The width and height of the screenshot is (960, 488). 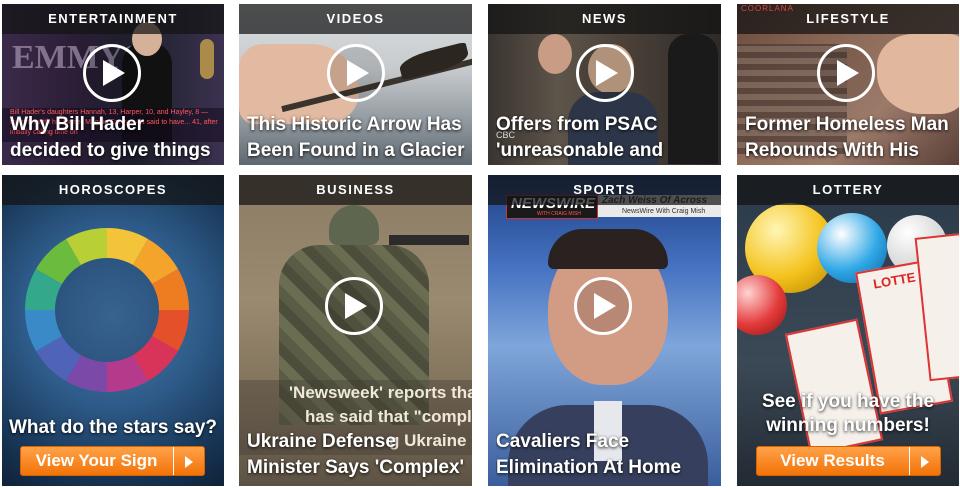 What do you see at coordinates (847, 124) in the screenshot?
I see `headline-line-1: Former Homeless Man` at bounding box center [847, 124].